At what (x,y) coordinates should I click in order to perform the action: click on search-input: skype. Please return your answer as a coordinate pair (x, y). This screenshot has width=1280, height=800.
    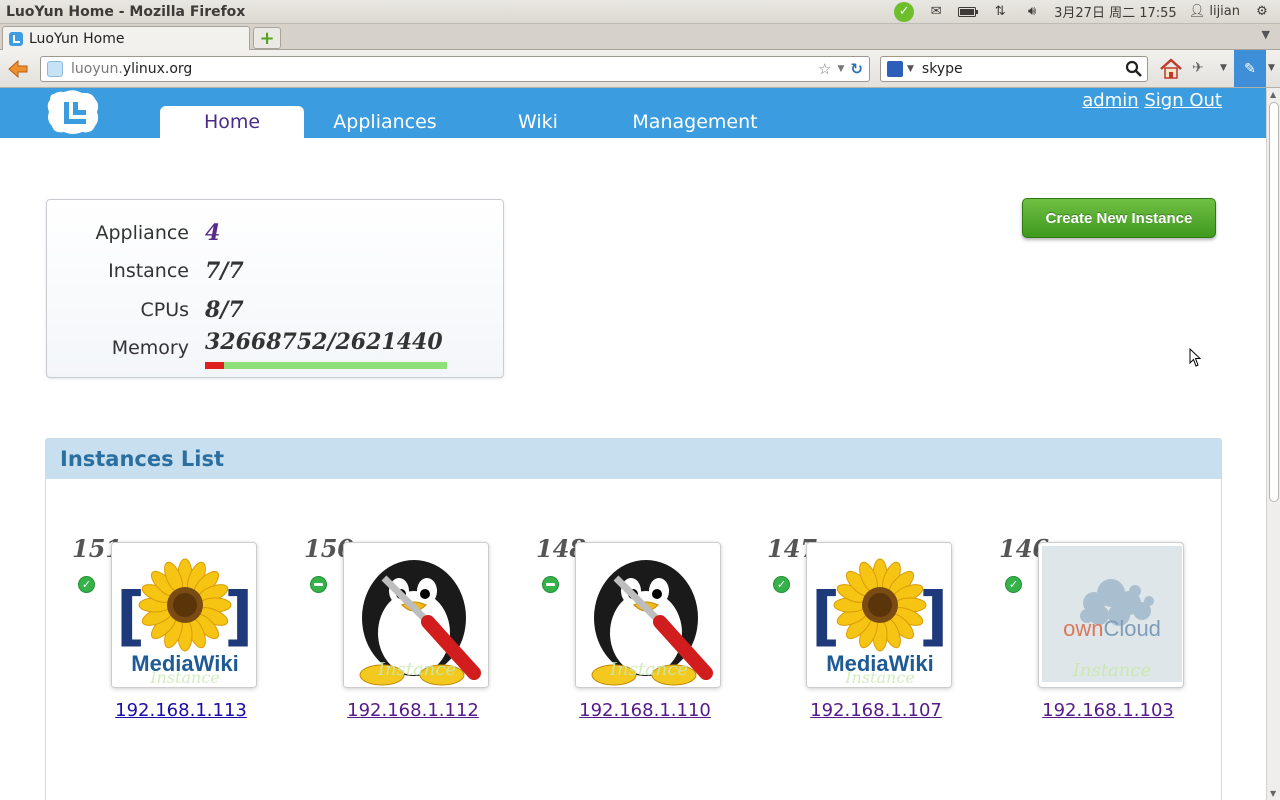
    Looking at the image, I should click on (942, 69).